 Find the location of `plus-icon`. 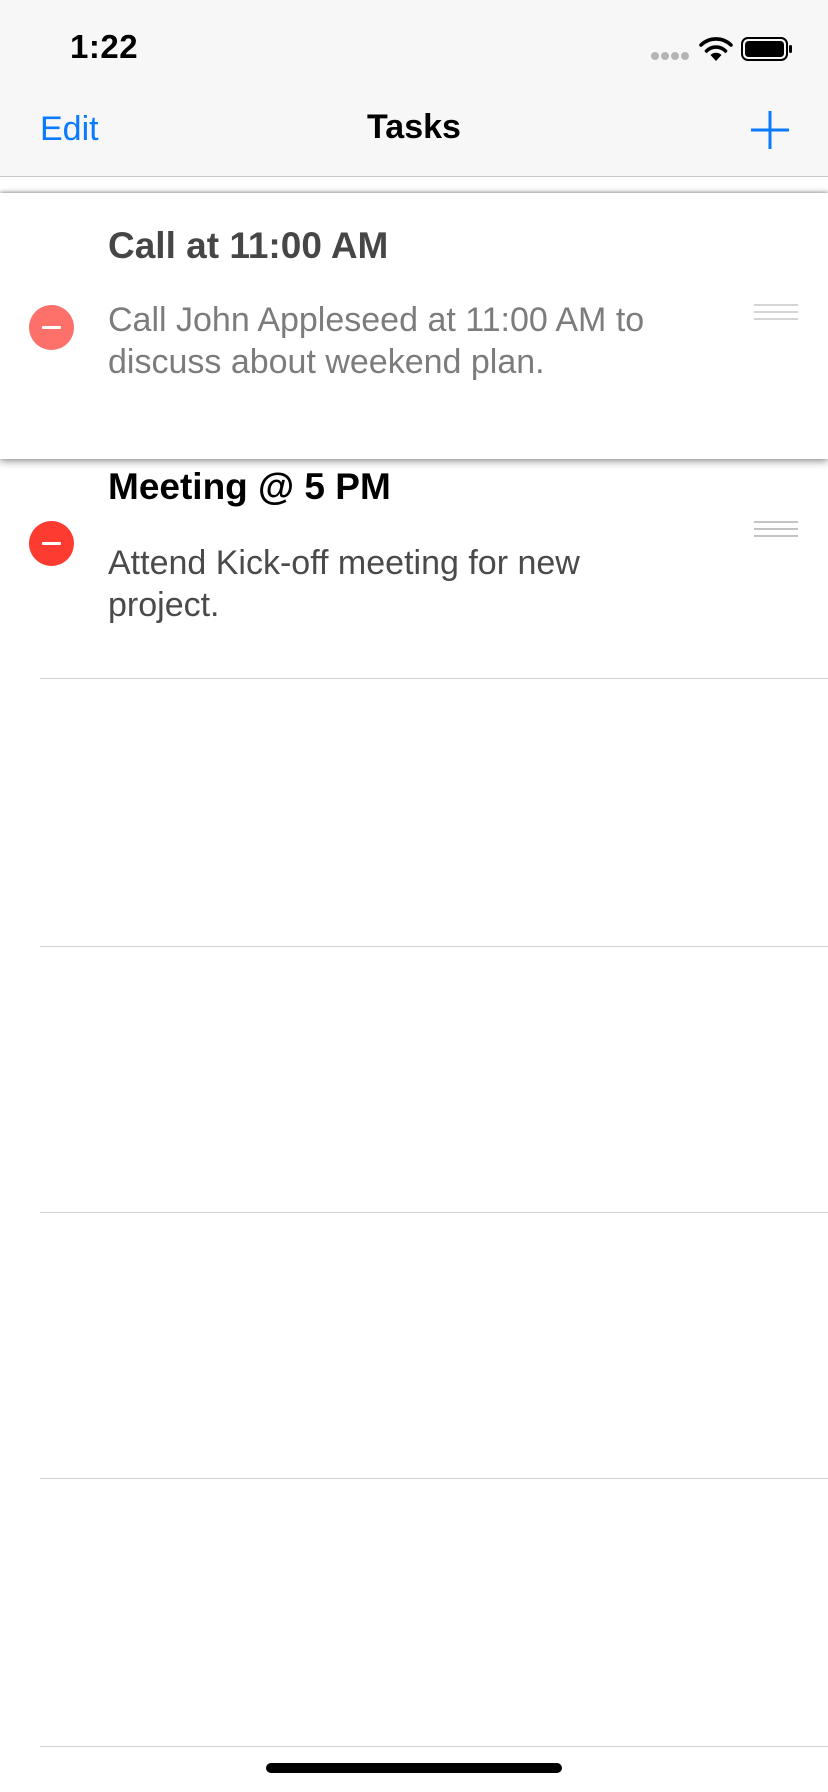

plus-icon is located at coordinates (770, 130).